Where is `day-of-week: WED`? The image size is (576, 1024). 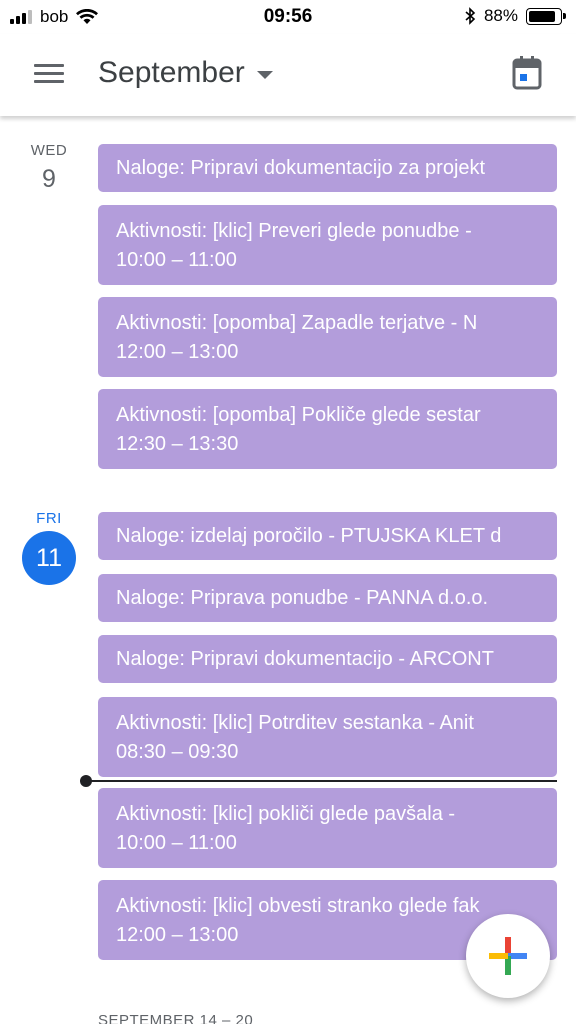
day-of-week: WED is located at coordinates (49, 150).